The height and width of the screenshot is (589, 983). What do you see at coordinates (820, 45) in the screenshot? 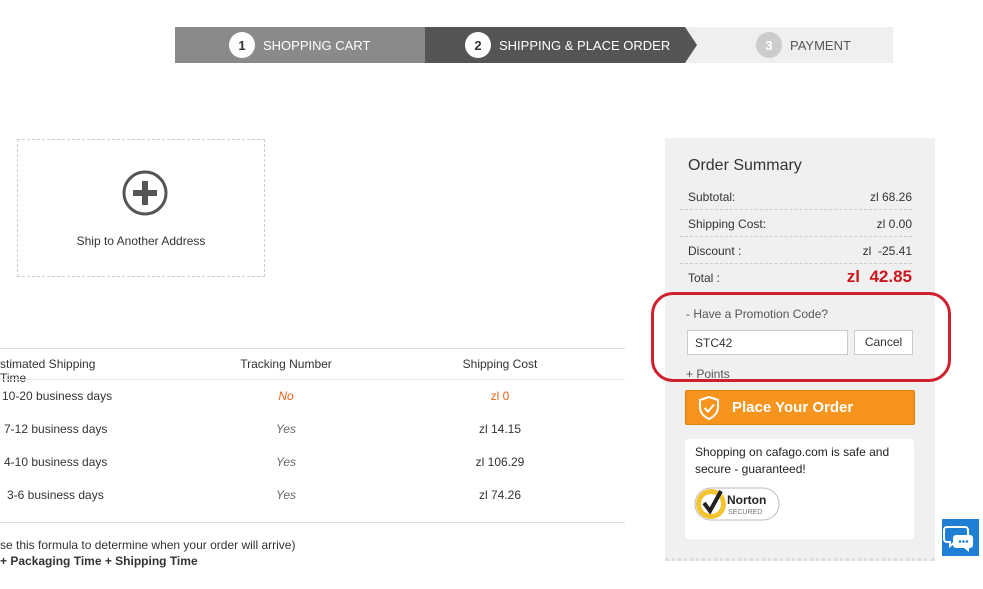
I see `step-3-label: PAYMENT` at bounding box center [820, 45].